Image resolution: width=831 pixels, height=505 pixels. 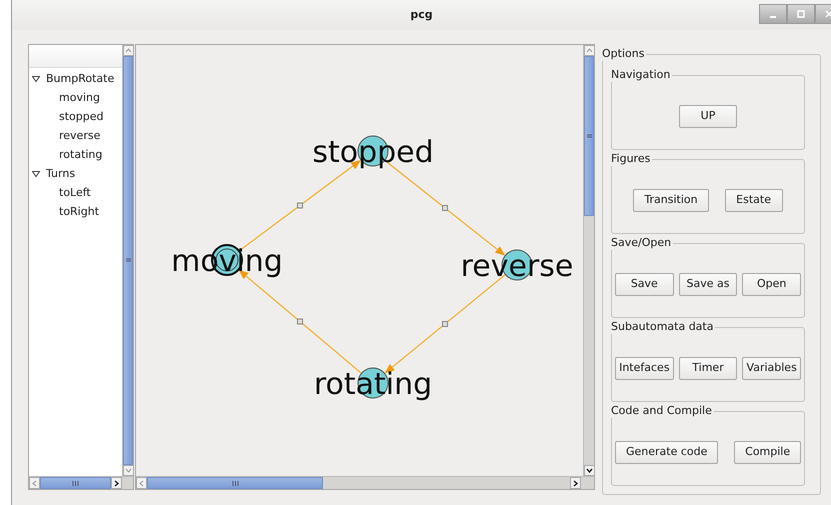 I want to click on maximize-button, so click(x=801, y=14).